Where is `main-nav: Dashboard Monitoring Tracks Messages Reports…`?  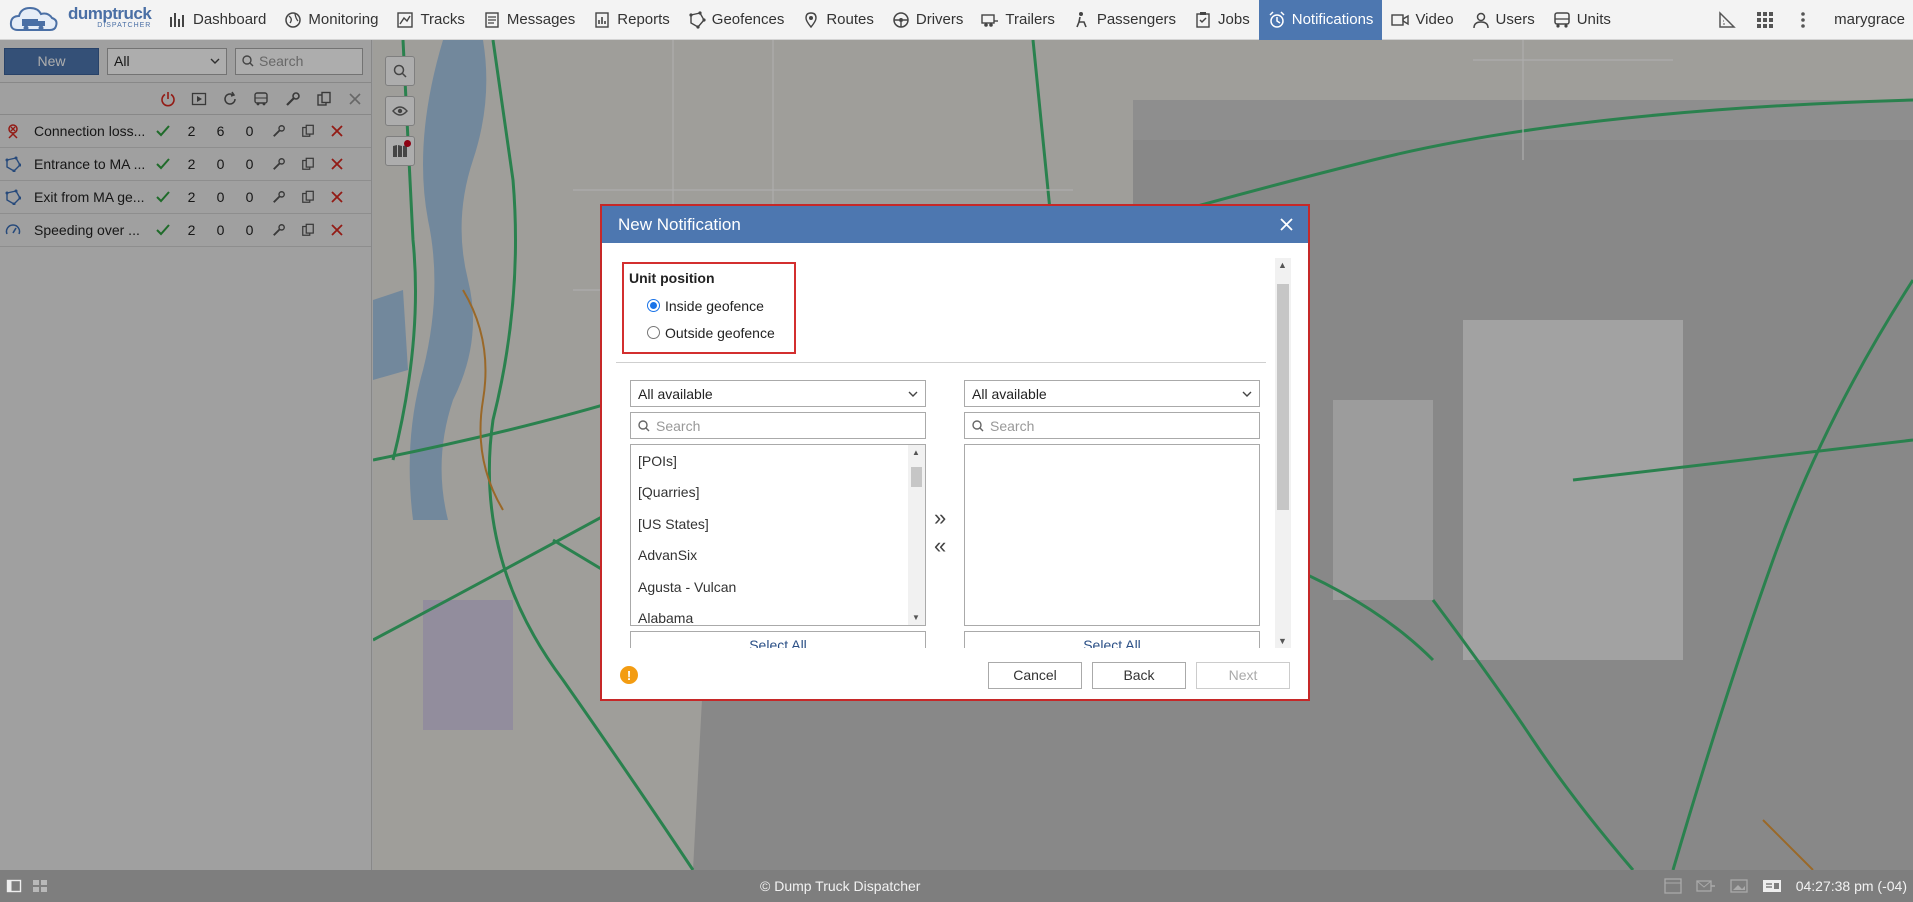 main-nav: Dashboard Monitoring Tracks Messages Reports… is located at coordinates (890, 20).